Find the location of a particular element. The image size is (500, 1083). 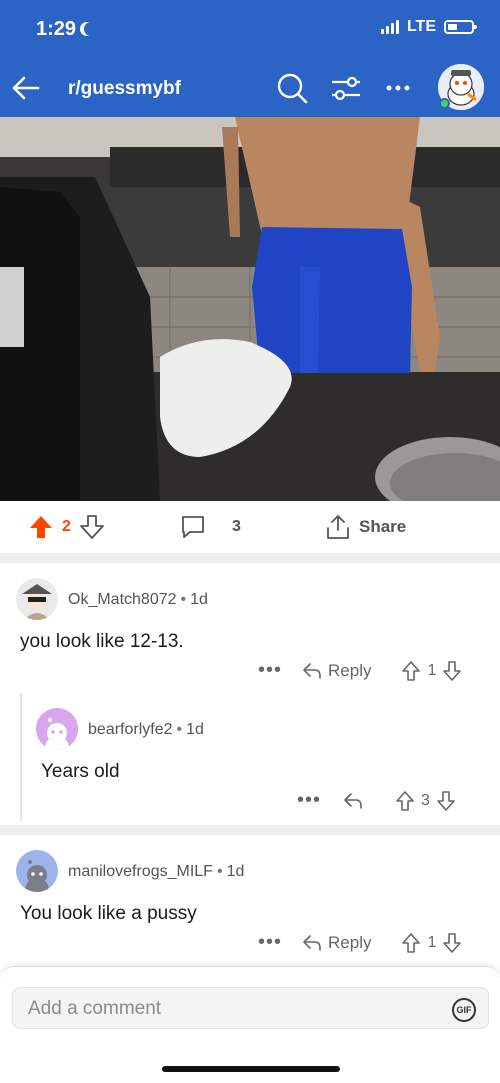

app-header: 1:29 LTE r/guessmybf is located at coordinates (250, 58).